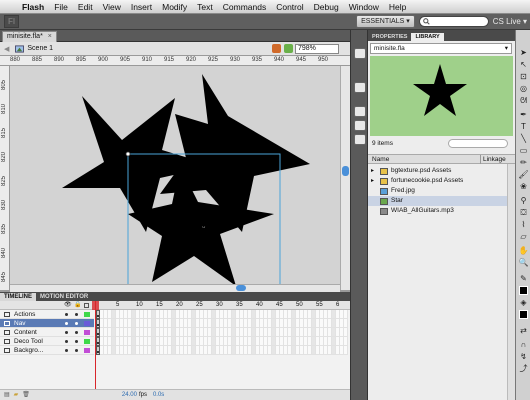 This screenshot has width=530, height=400. I want to click on info-panel-icon, so click(360, 87).